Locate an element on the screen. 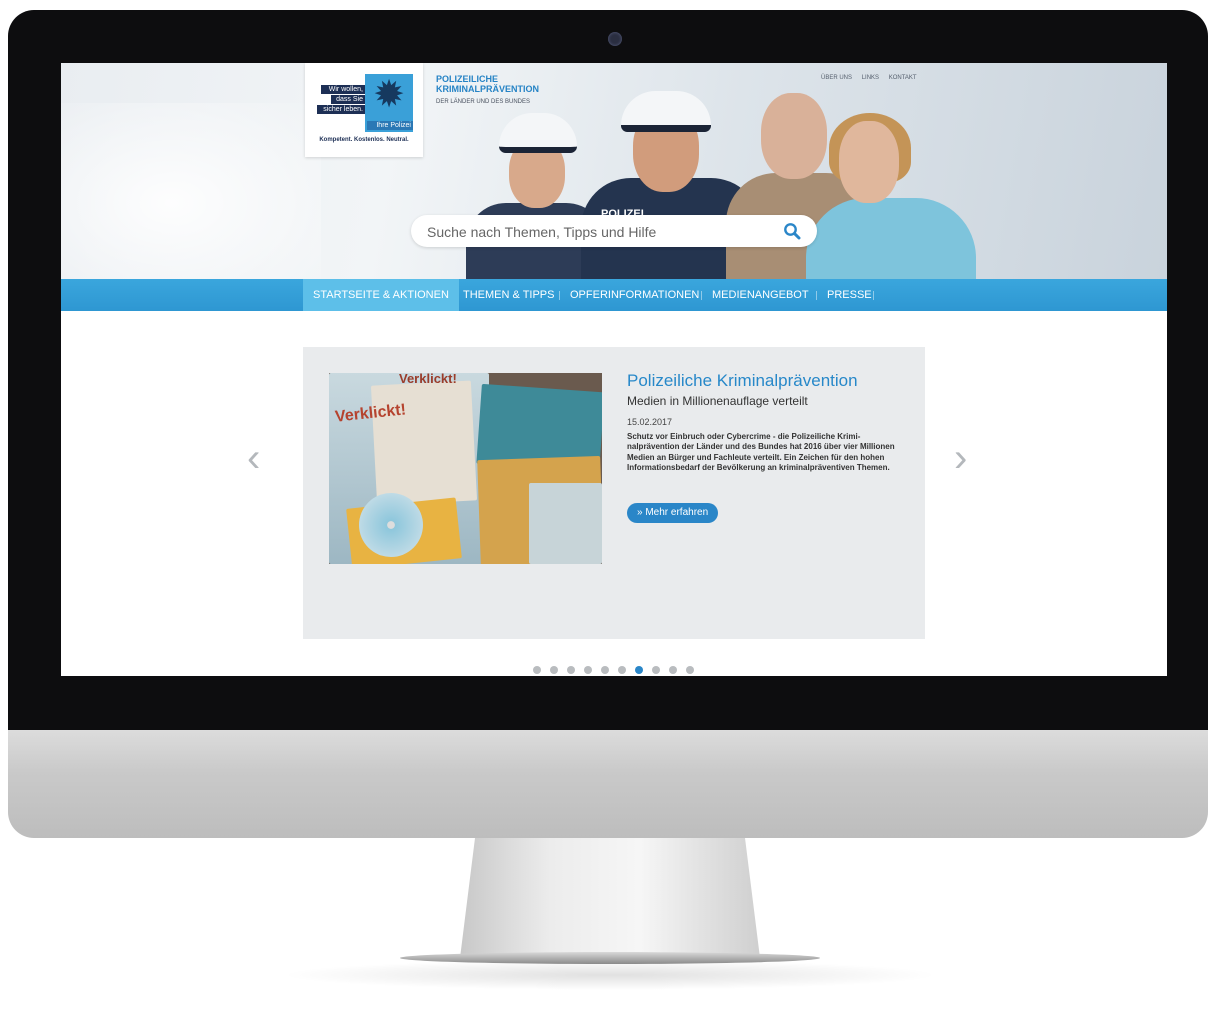  slide-image: Verklickt! Verklickt! is located at coordinates (465, 468).